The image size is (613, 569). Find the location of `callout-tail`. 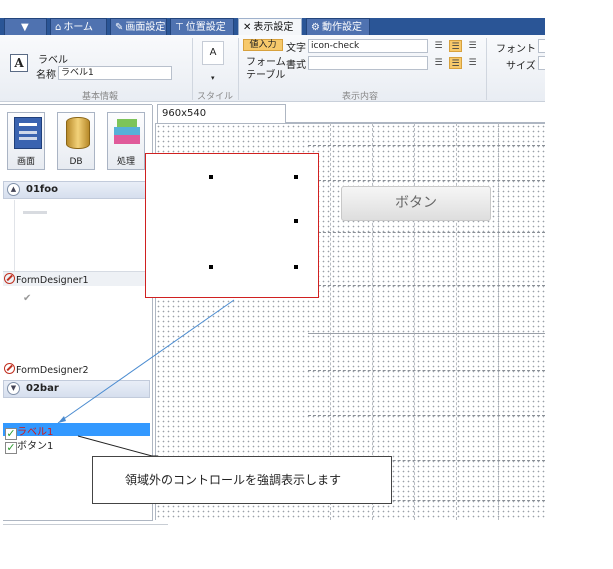

callout-tail is located at coordinates (117, 446).